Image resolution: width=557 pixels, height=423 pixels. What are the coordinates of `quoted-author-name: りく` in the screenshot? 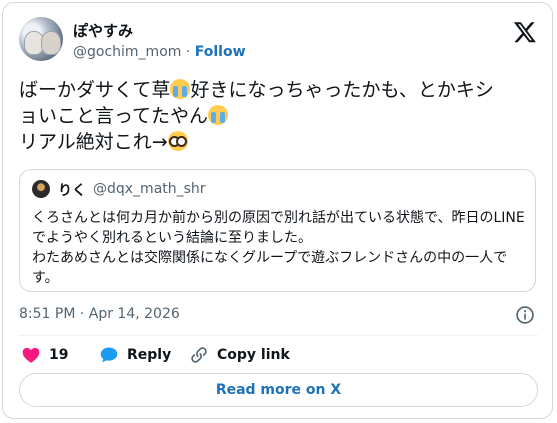 It's located at (72, 191).